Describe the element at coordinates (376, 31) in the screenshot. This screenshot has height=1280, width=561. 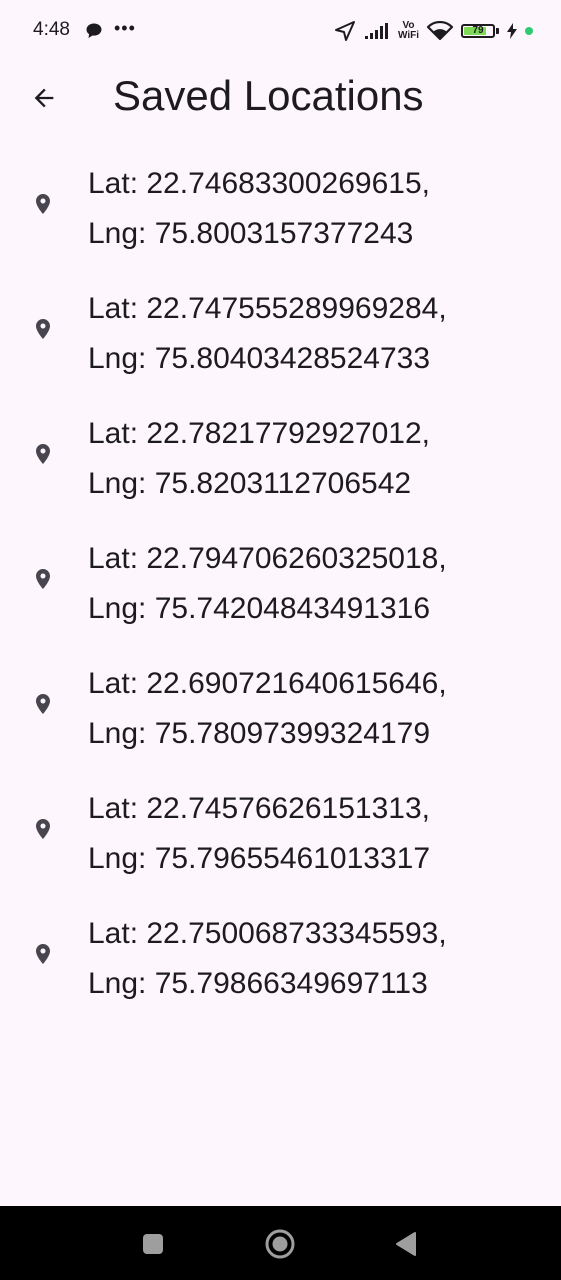
I see `signal-icon` at that location.